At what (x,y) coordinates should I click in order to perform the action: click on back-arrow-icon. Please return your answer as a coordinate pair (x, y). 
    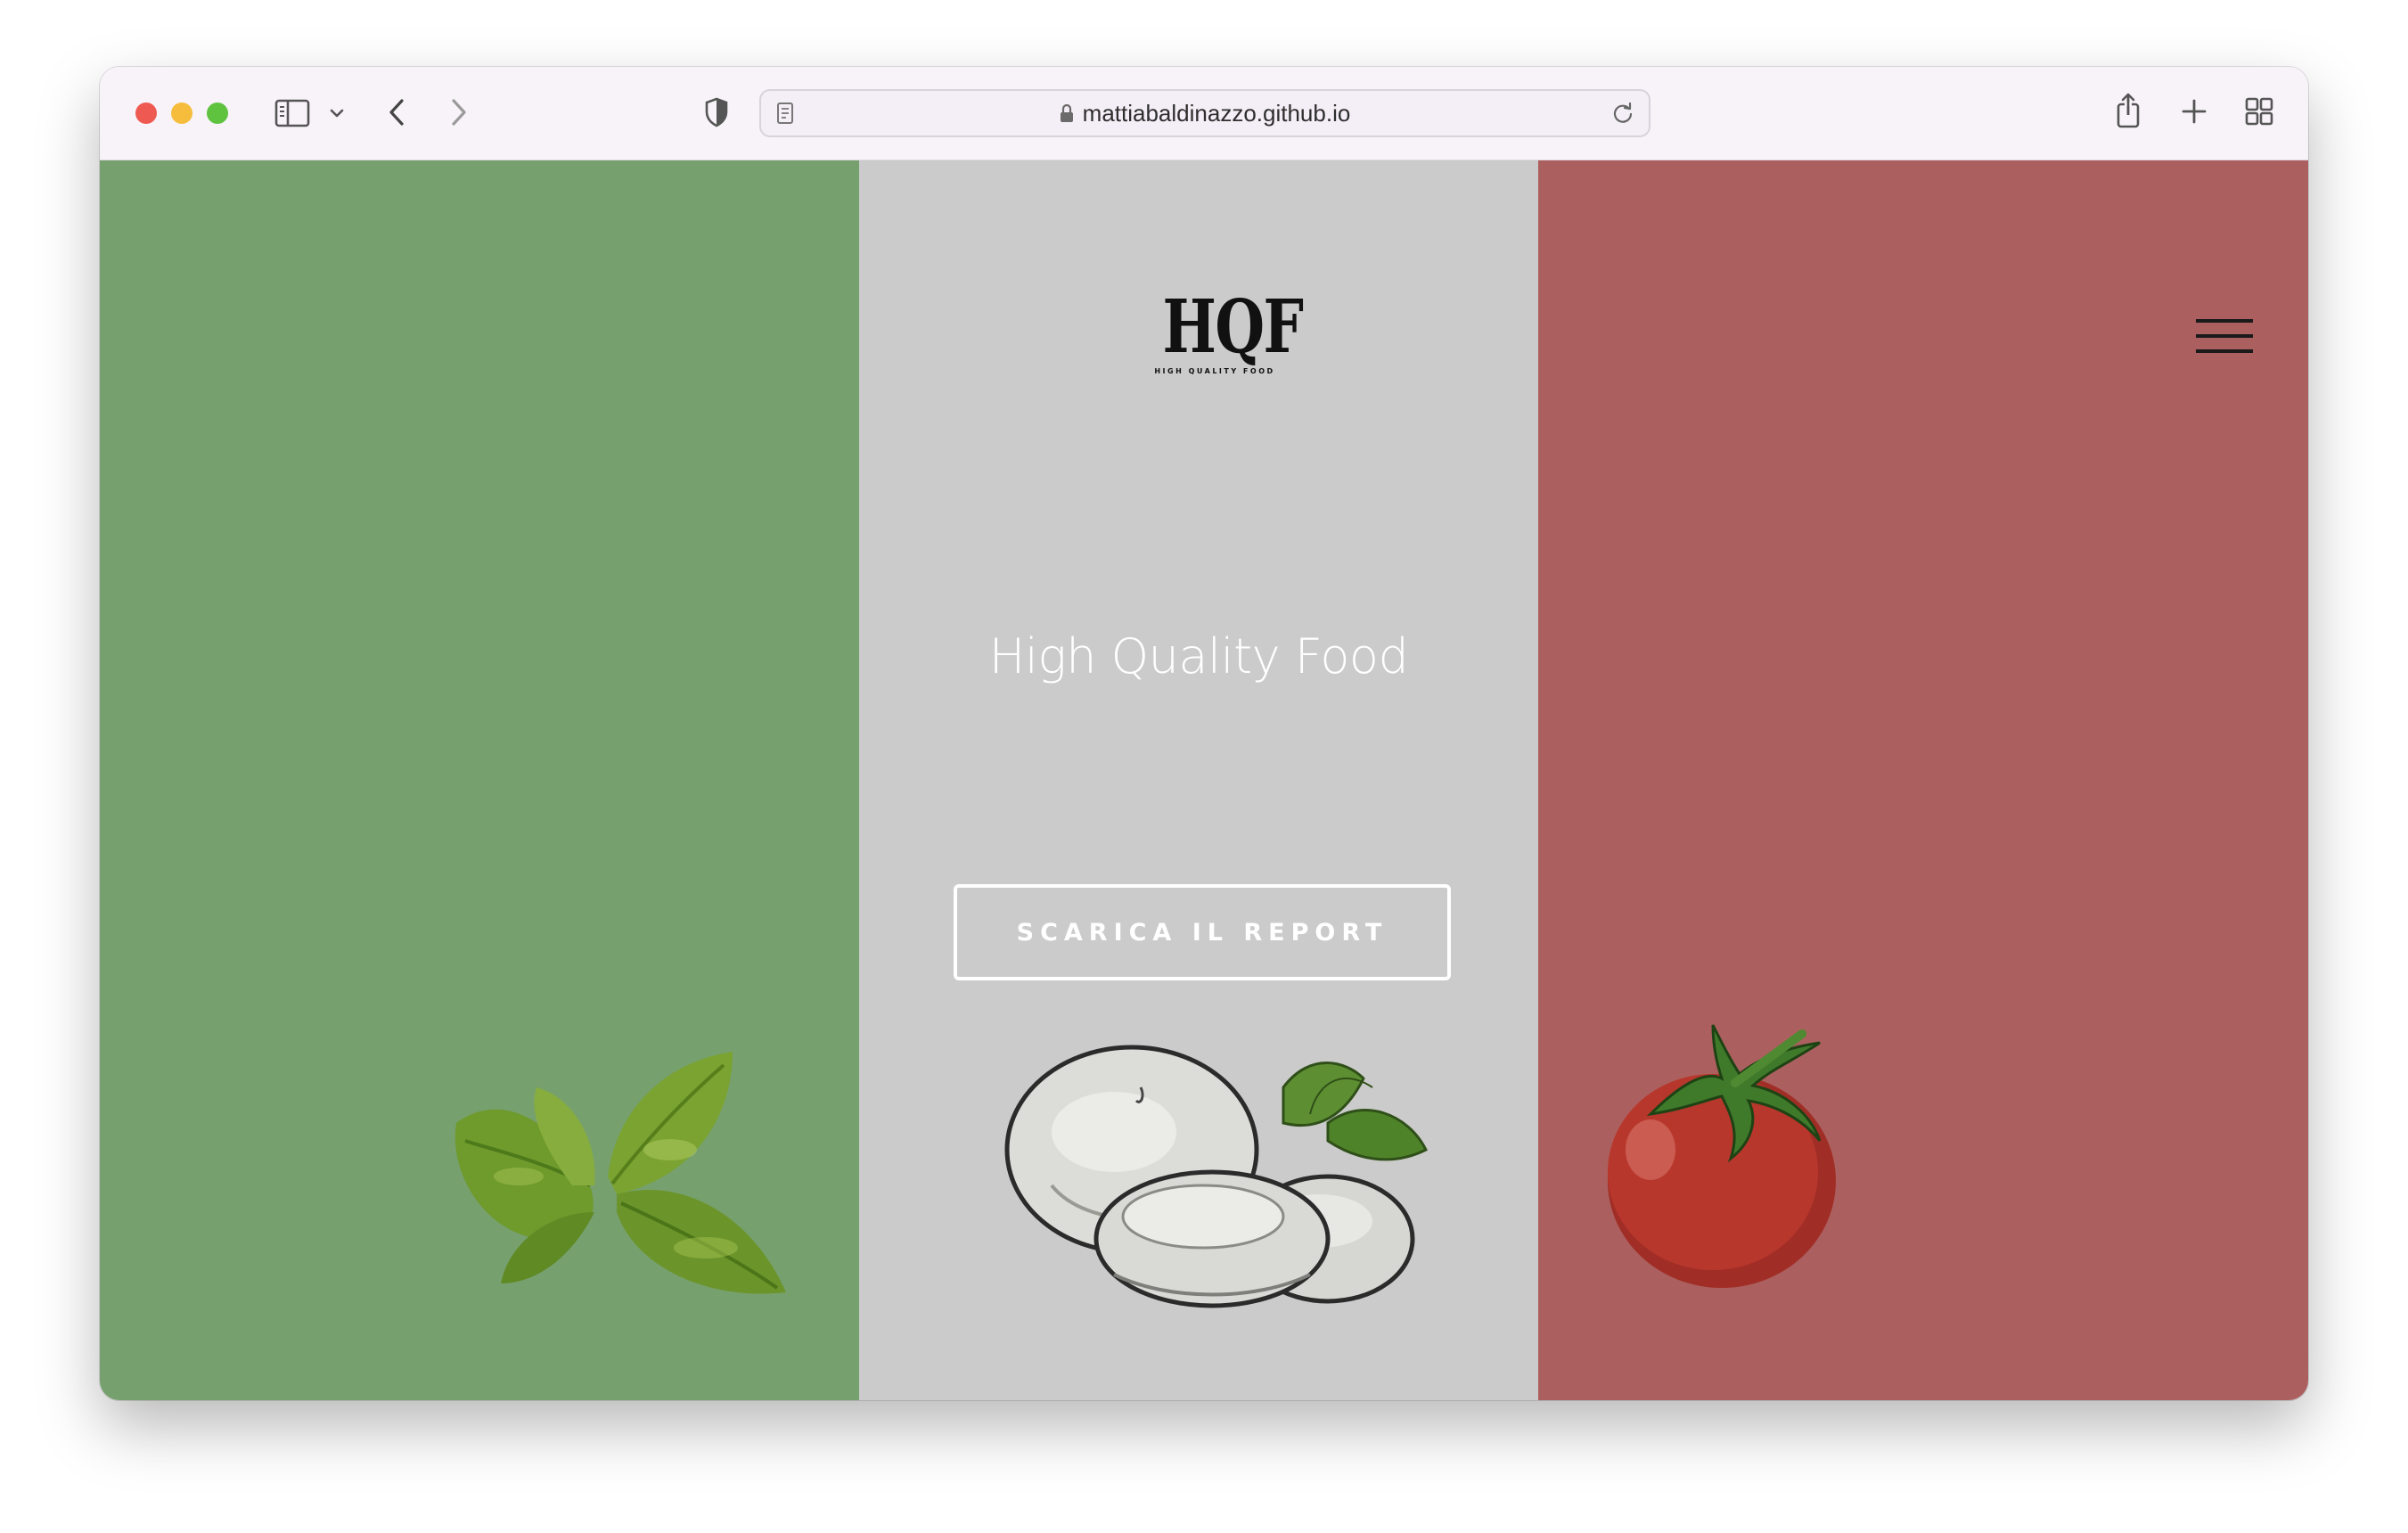
    Looking at the image, I should click on (396, 112).